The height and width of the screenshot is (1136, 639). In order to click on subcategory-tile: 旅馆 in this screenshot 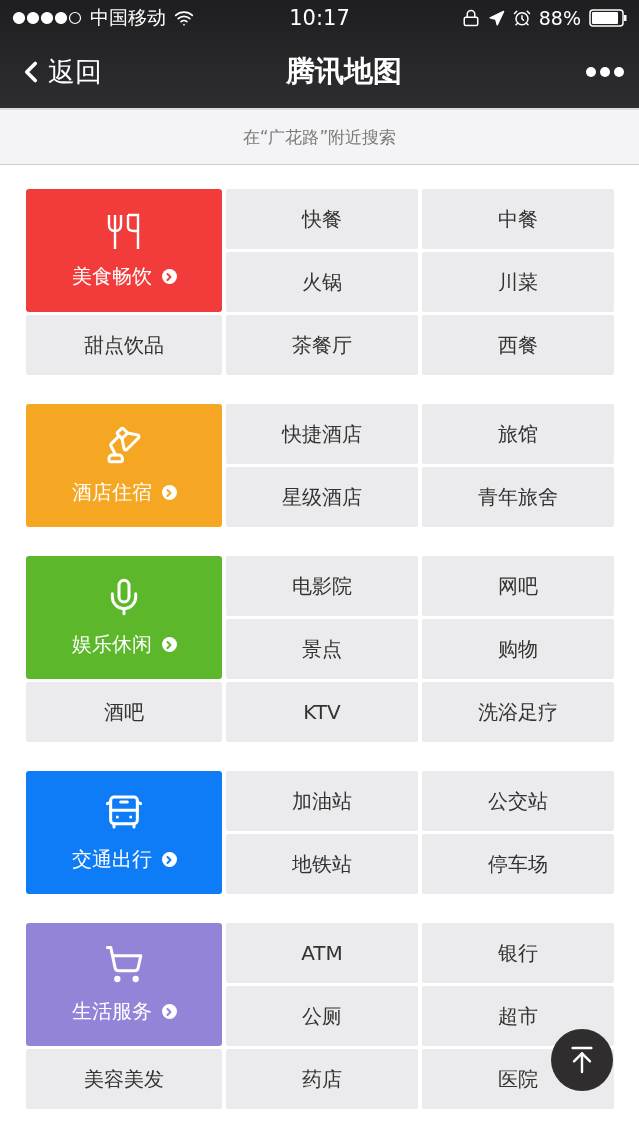, I will do `click(518, 434)`.